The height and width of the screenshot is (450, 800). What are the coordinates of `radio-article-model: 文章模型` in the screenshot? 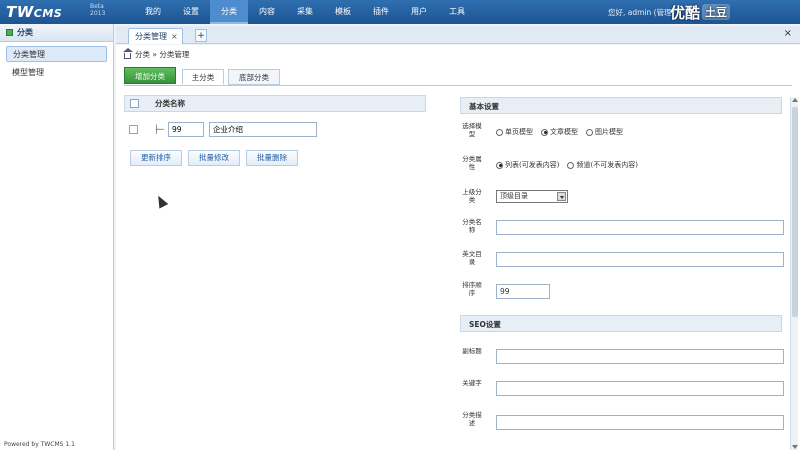 It's located at (559, 132).